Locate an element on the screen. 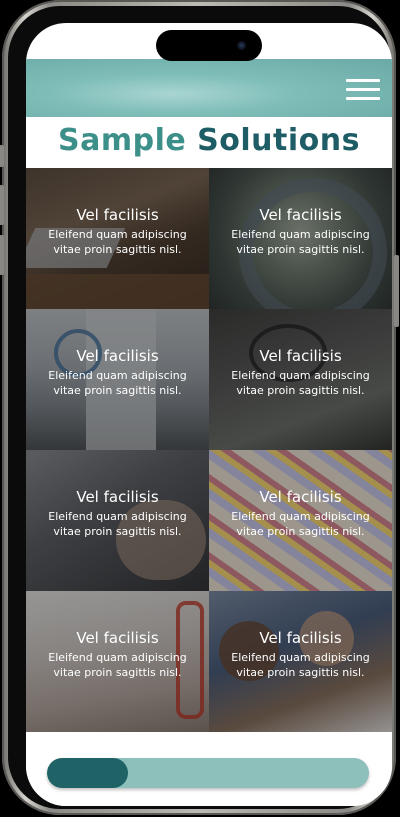 The width and height of the screenshot is (400, 817). title-band: Sample Solutions is located at coordinates (209, 141).